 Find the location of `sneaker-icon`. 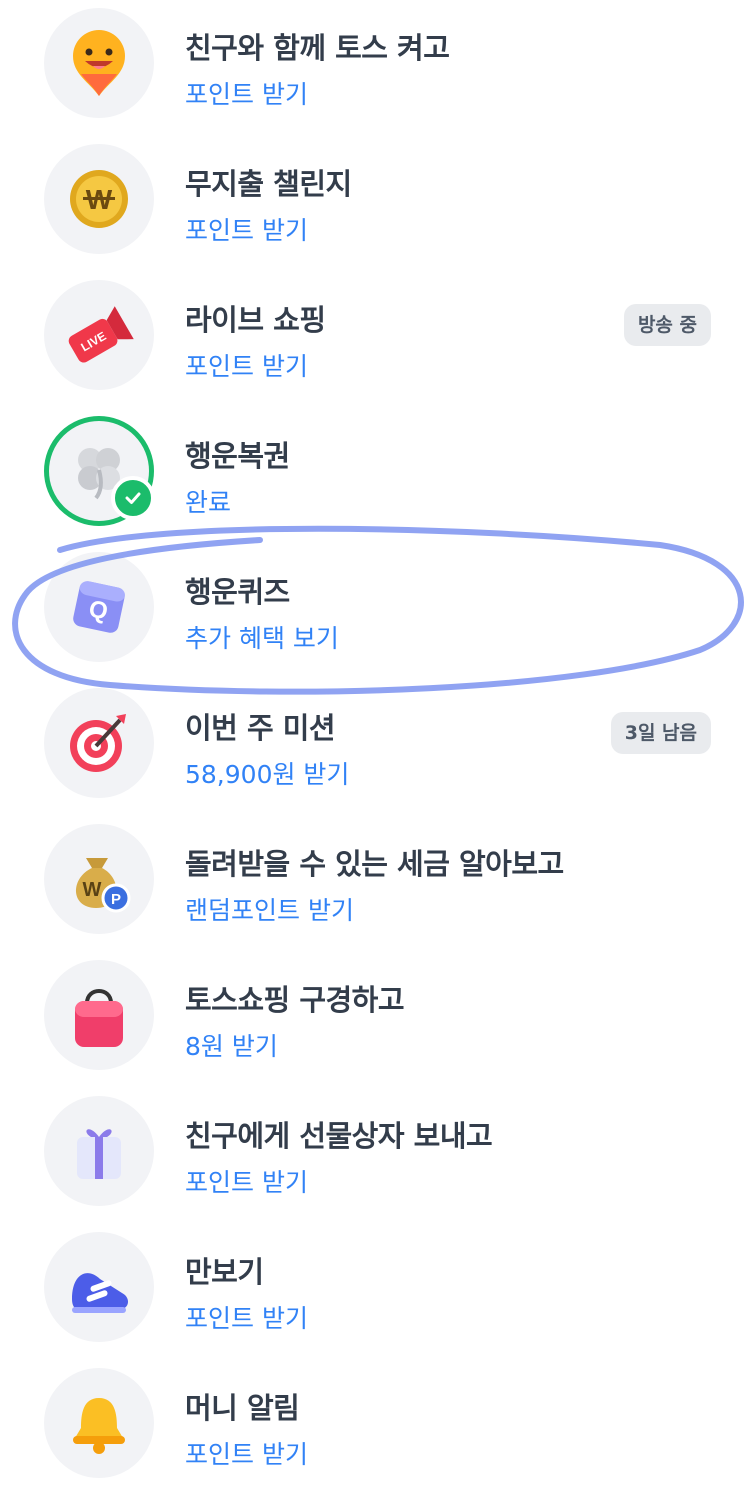

sneaker-icon is located at coordinates (99, 1287).